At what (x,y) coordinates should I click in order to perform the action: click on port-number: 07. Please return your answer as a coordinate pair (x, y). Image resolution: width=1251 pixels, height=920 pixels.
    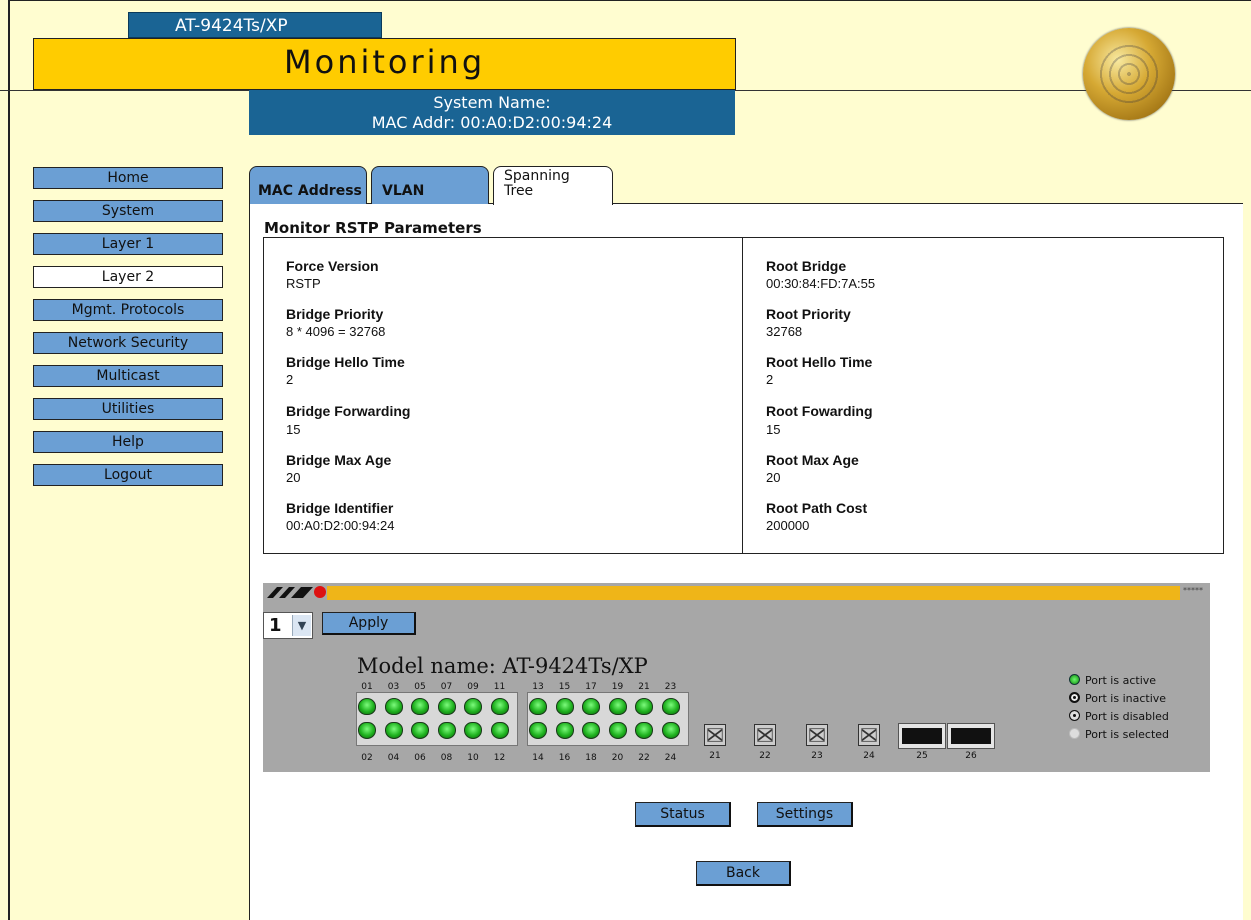
    Looking at the image, I should click on (446, 687).